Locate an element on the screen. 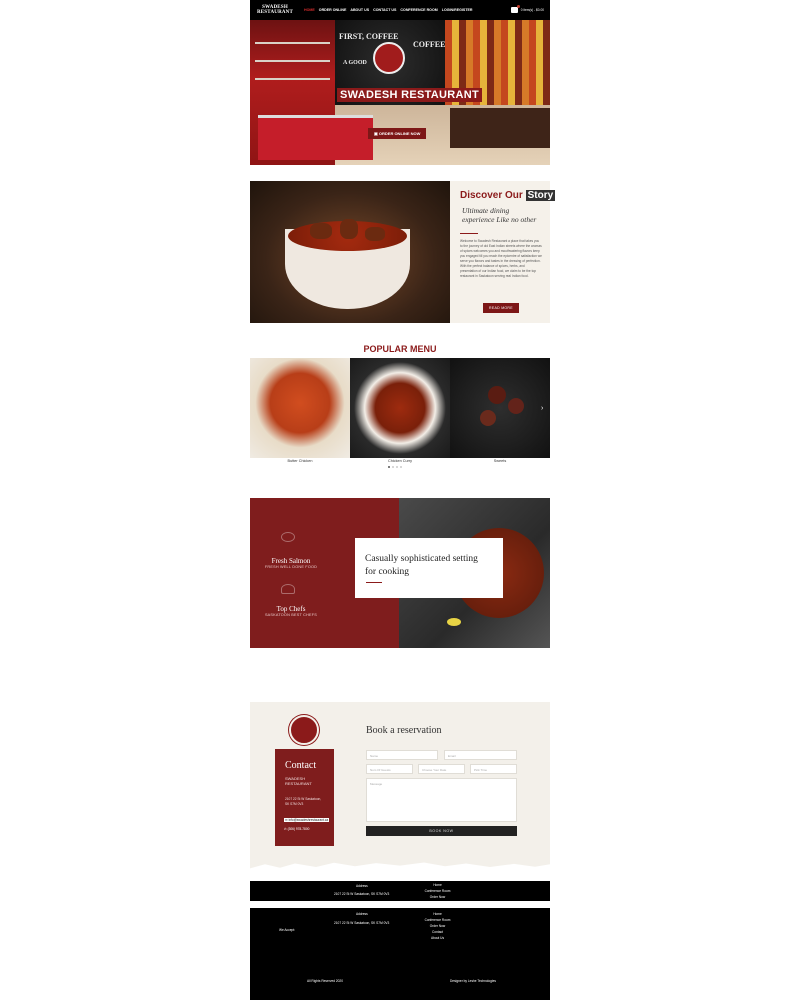 This screenshot has height=1000, width=800. we-accept-label: We Accept: is located at coordinates (287, 930).